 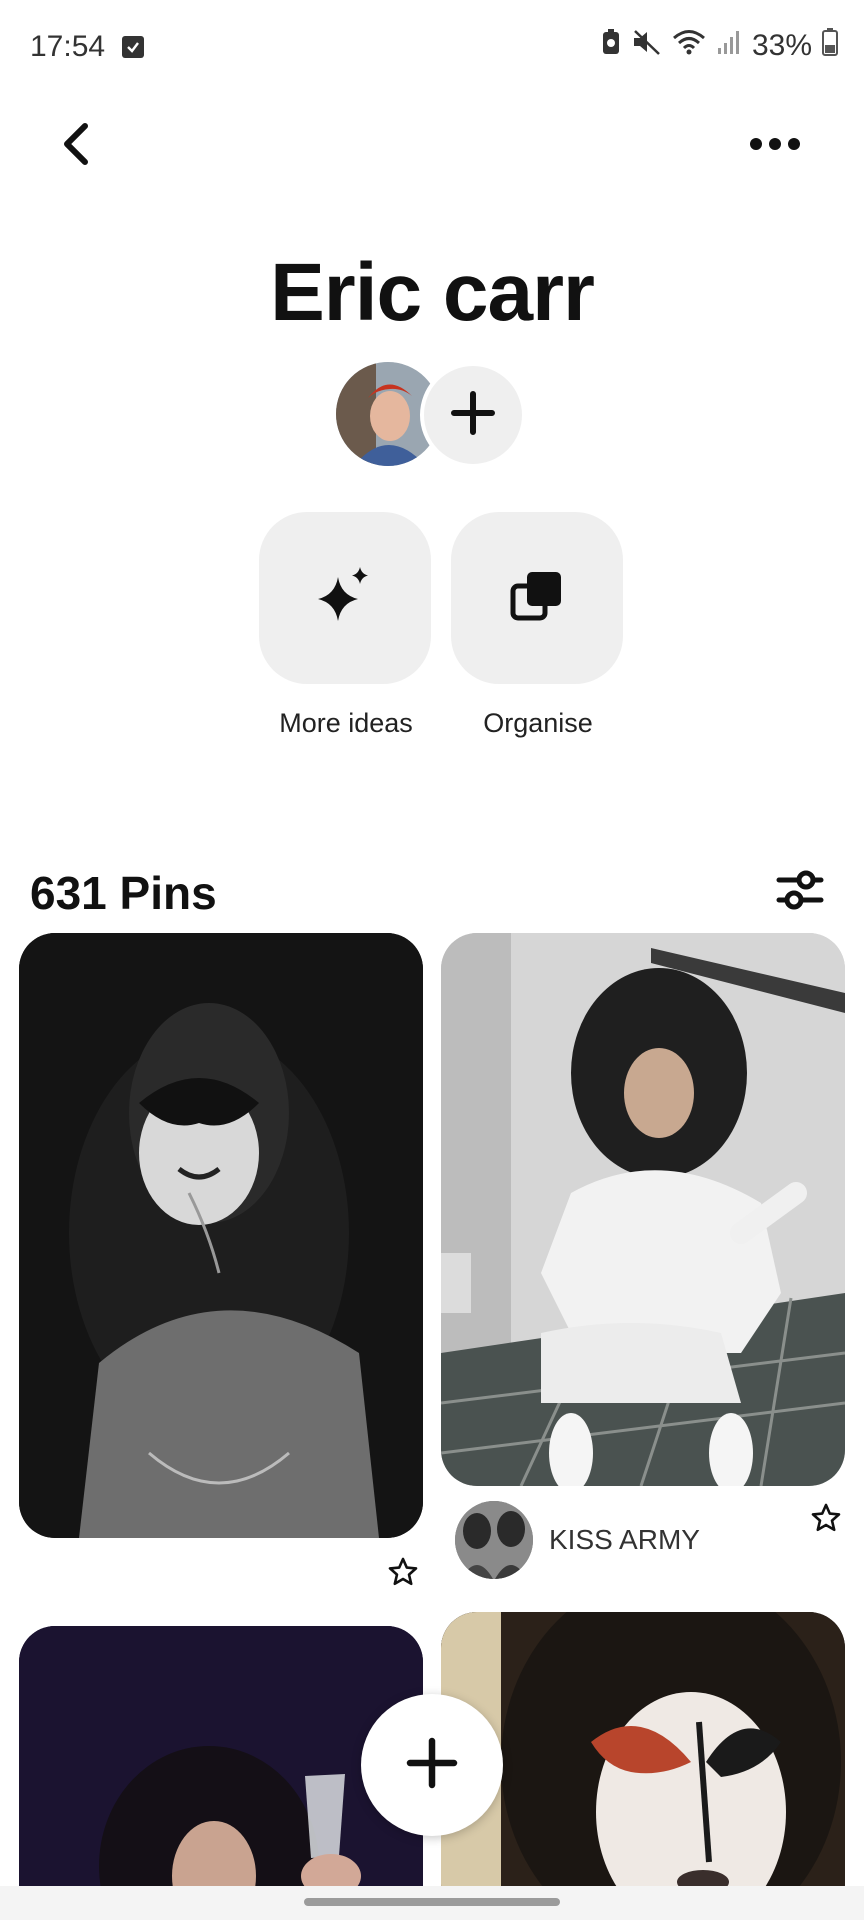 What do you see at coordinates (133, 47) in the screenshot?
I see `check-icon` at bounding box center [133, 47].